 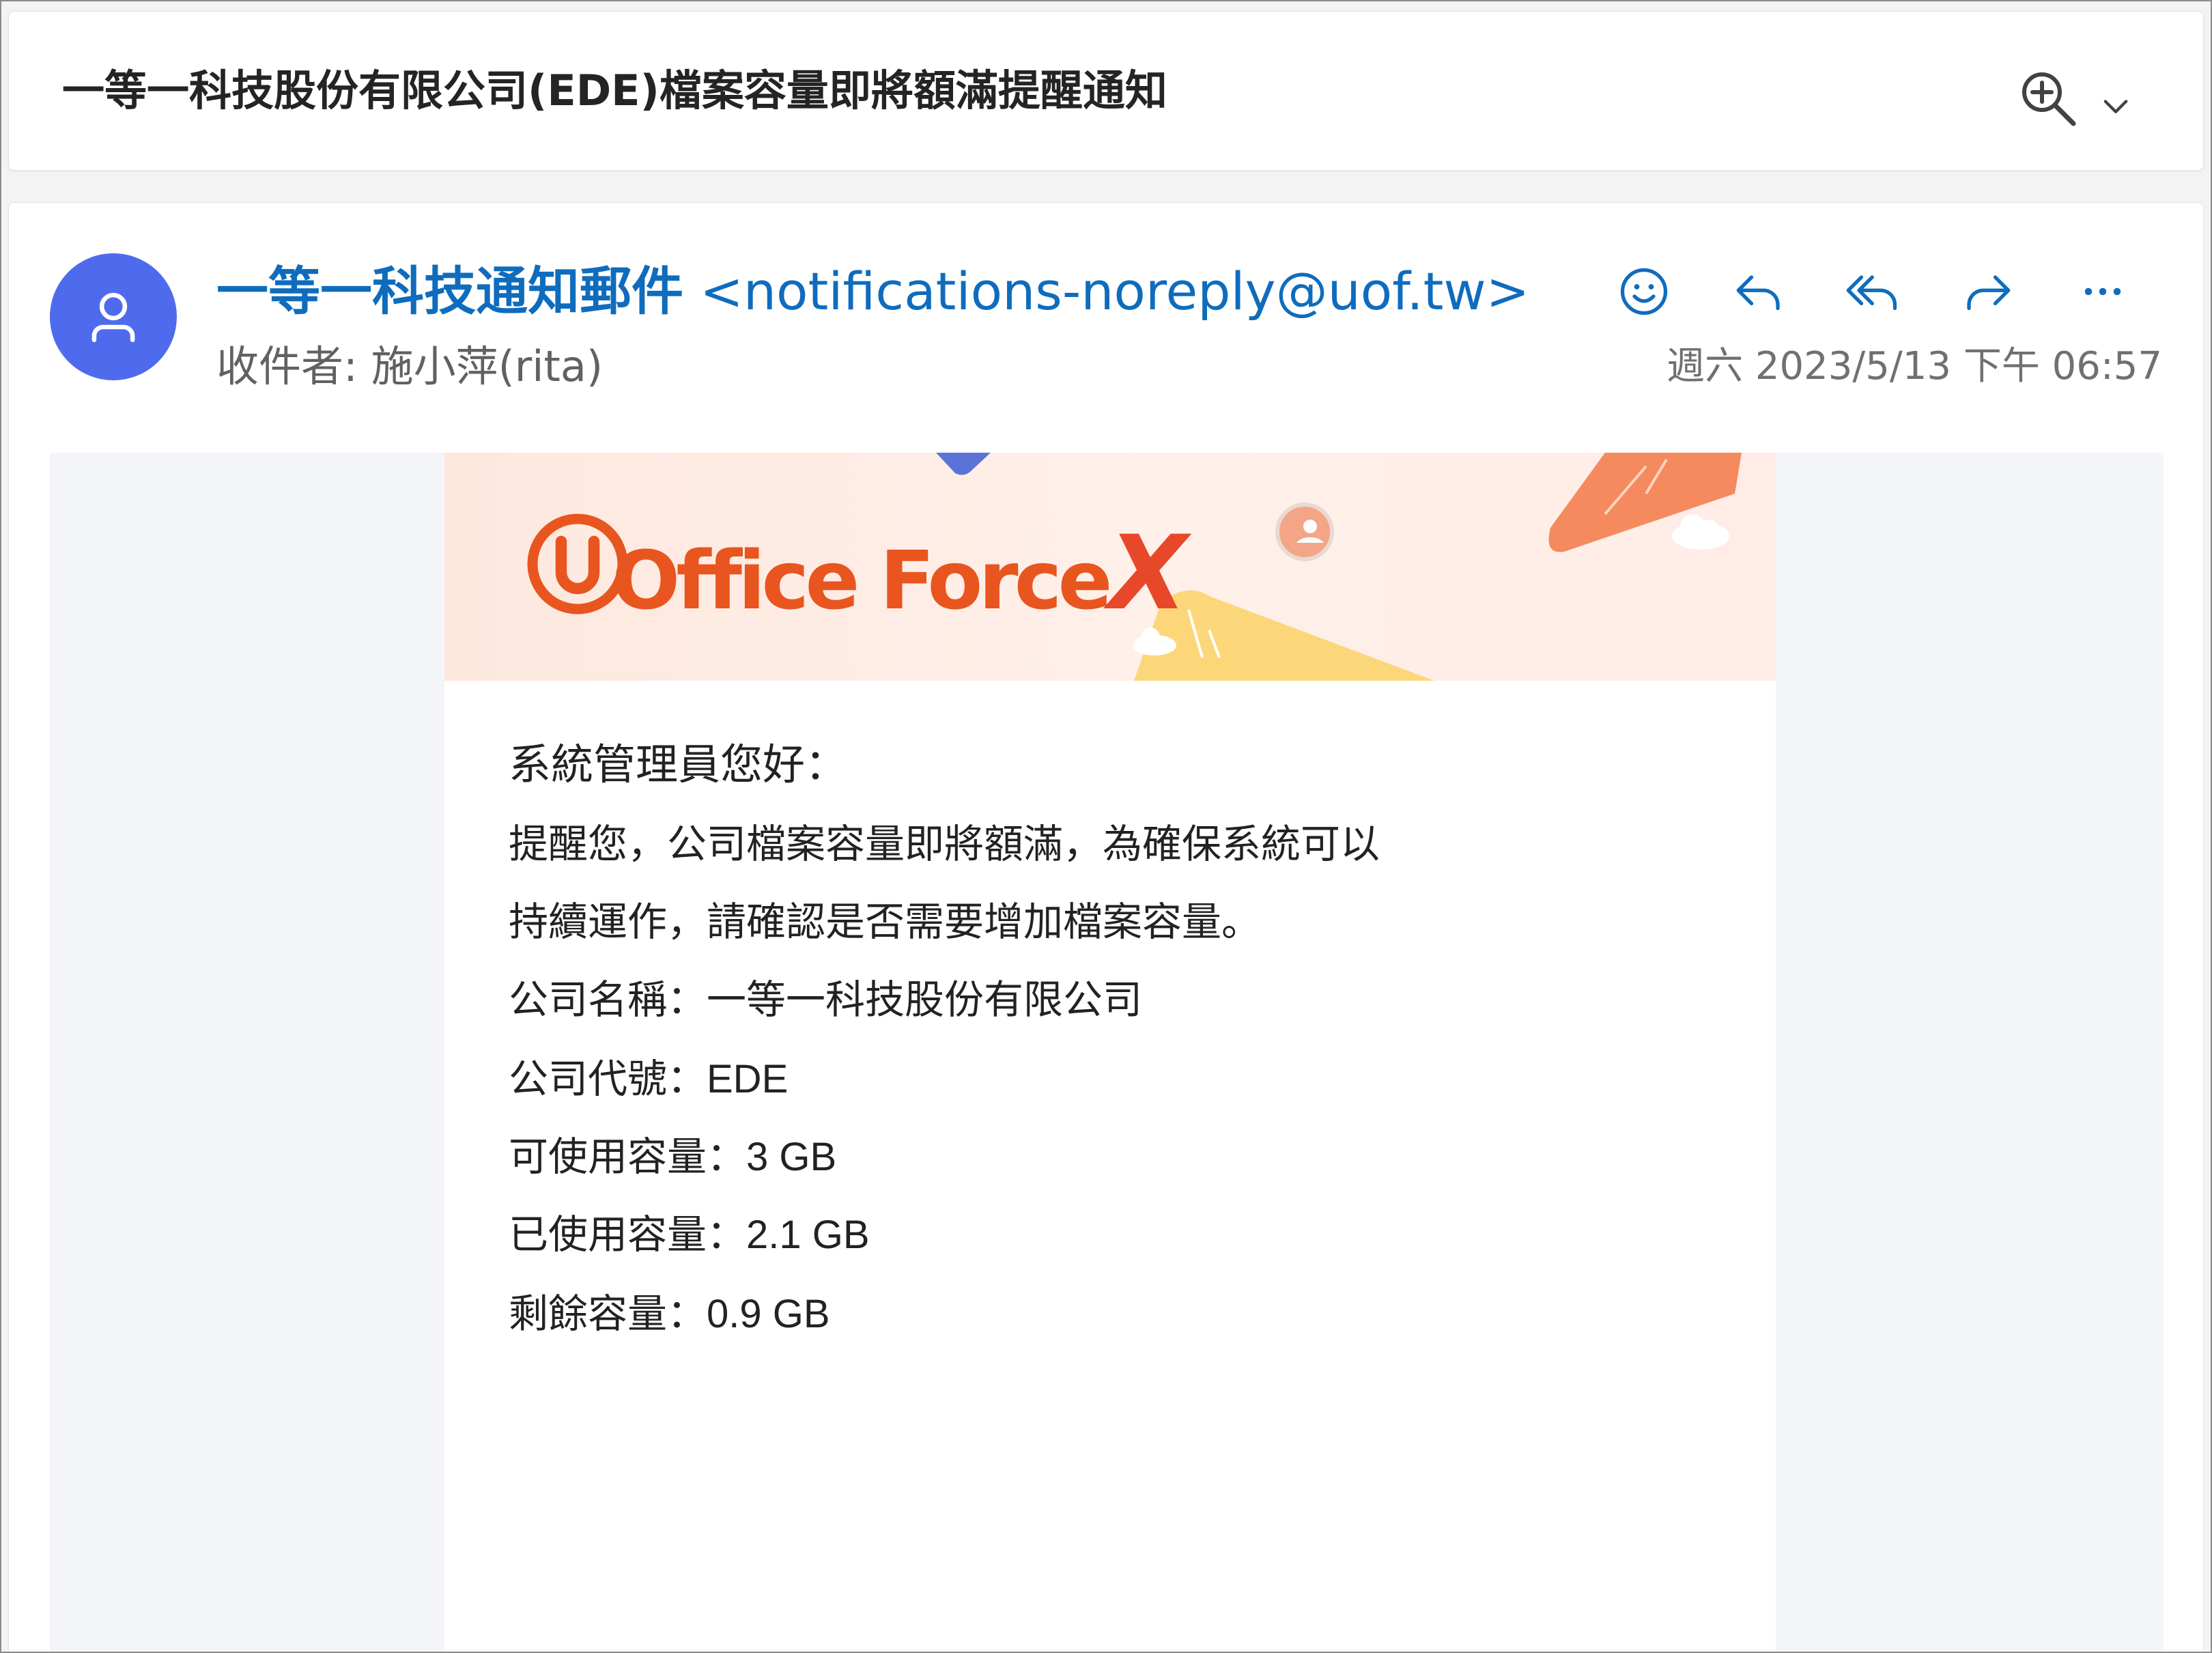 I want to click on avatar, so click(x=113, y=317).